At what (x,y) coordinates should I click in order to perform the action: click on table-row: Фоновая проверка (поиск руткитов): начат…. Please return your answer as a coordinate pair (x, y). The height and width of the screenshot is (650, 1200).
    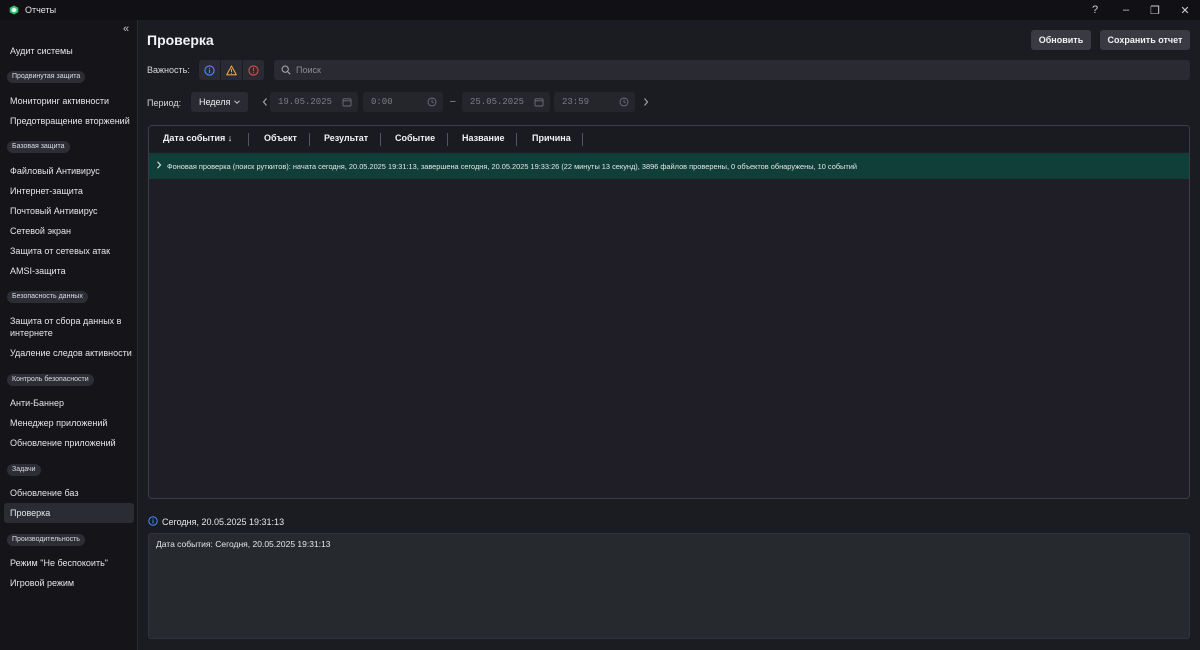
    Looking at the image, I should click on (669, 166).